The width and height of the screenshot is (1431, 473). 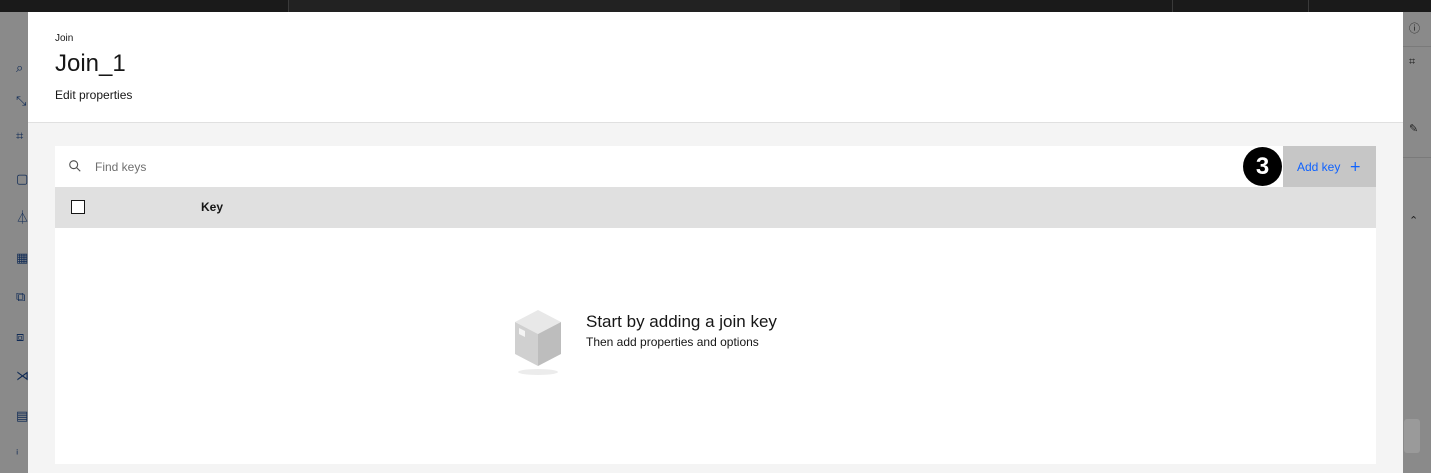 I want to click on modal-title: Join_1, so click(x=90, y=63).